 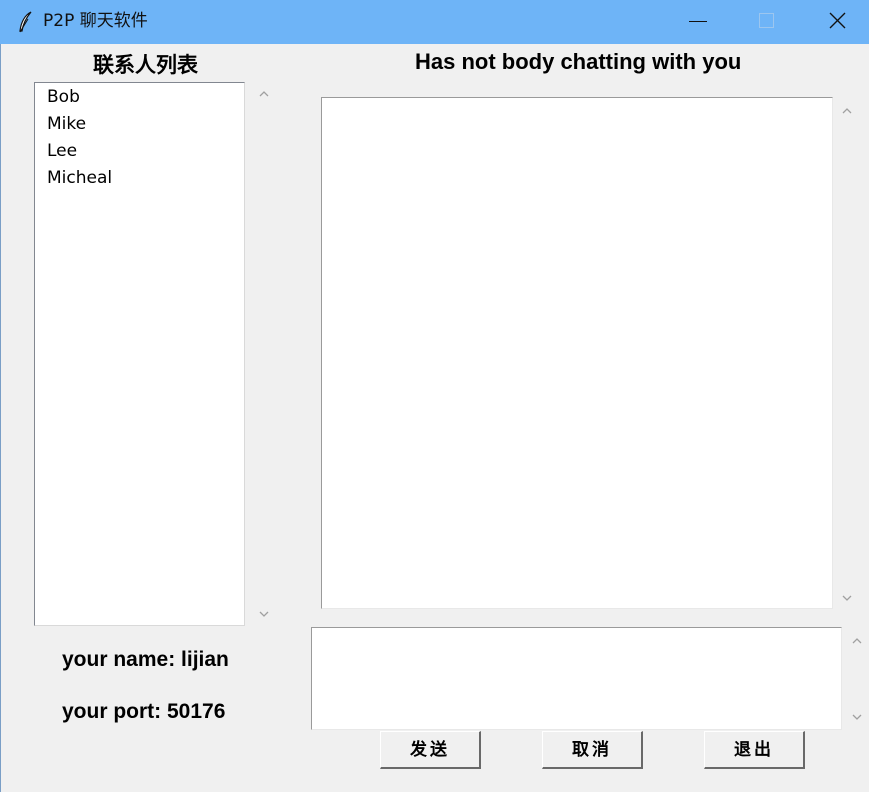 I want to click on message-input-scrollbar, so click(x=857, y=678).